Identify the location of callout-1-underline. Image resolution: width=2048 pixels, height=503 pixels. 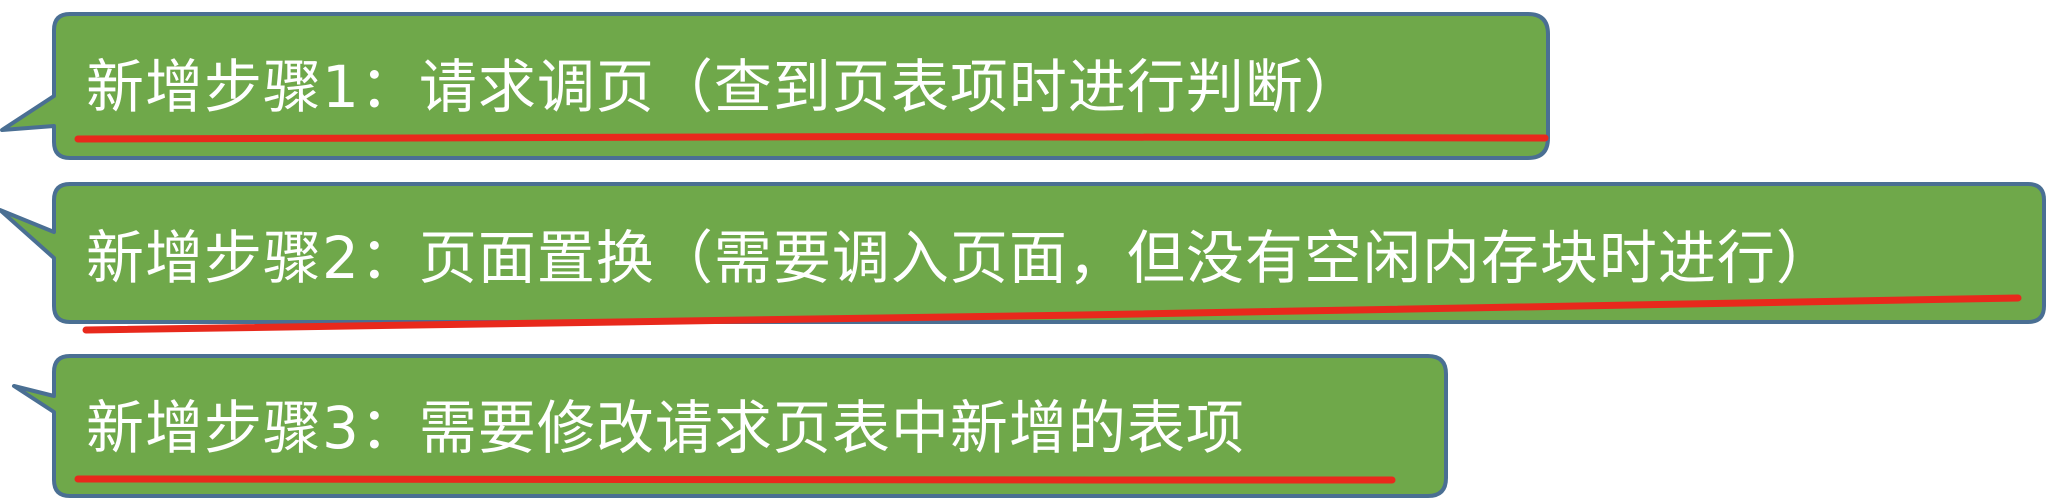
(811, 138).